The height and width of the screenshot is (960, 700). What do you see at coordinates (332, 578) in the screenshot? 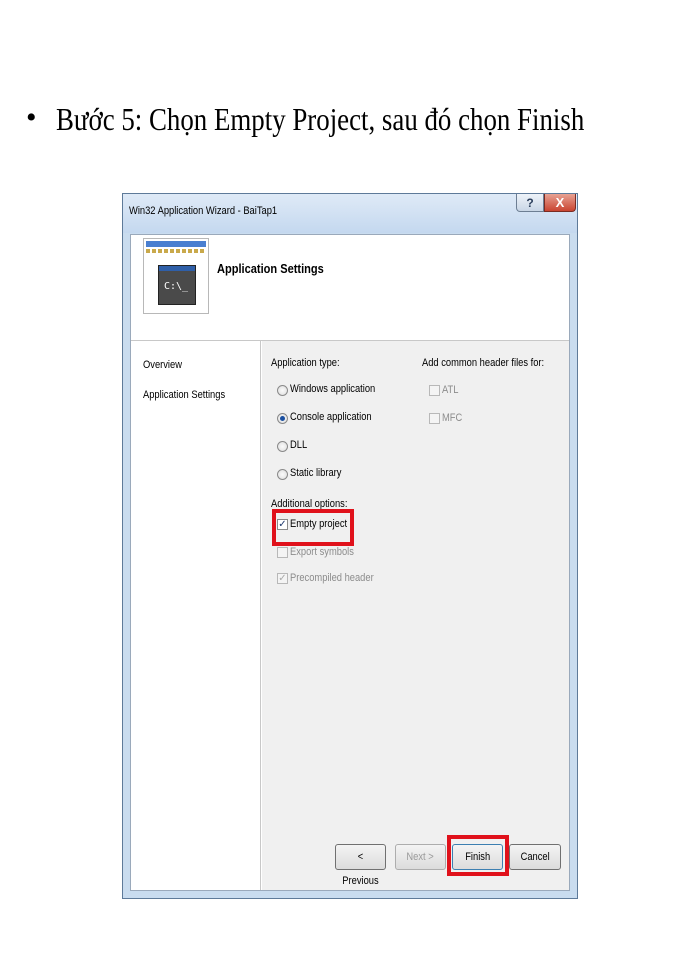
I see `checkbox-label: Precompiled header` at bounding box center [332, 578].